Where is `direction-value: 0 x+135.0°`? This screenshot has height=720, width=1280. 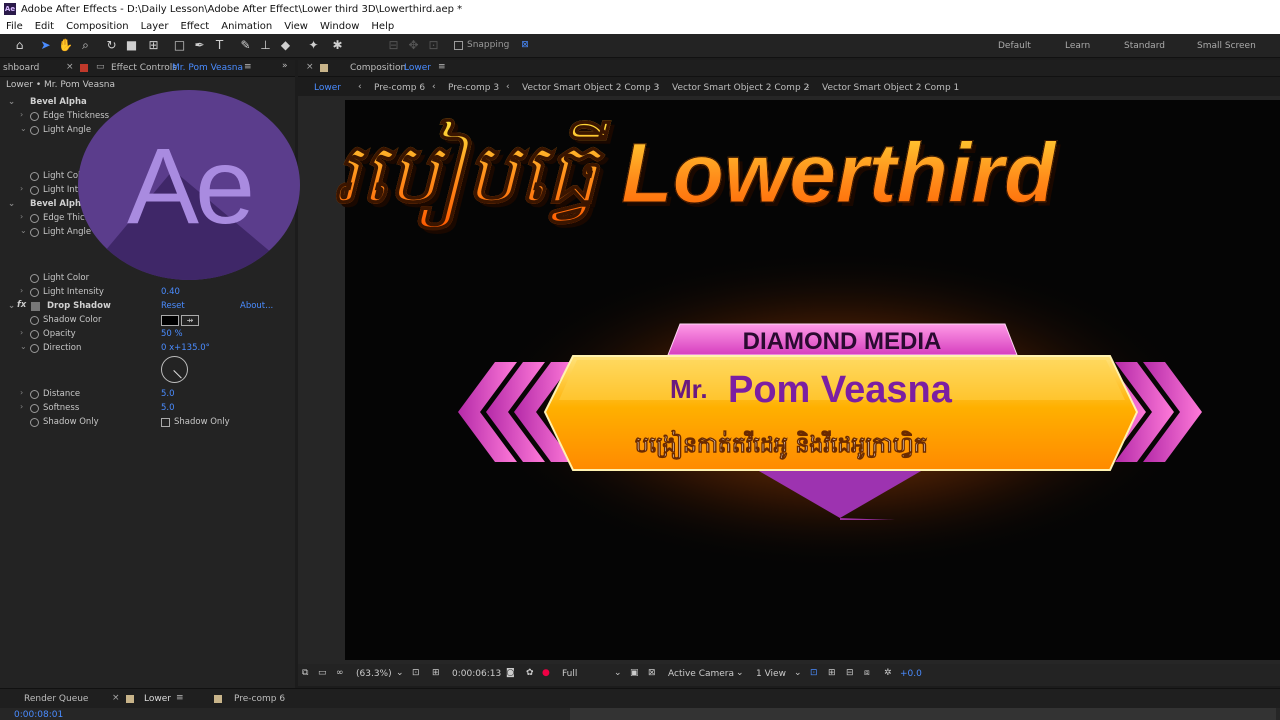 direction-value: 0 x+135.0° is located at coordinates (185, 348).